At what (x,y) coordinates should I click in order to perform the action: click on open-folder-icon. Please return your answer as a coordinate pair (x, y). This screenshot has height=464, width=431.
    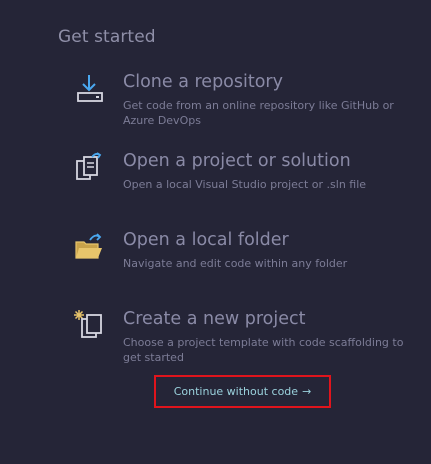
    Looking at the image, I should click on (90, 250).